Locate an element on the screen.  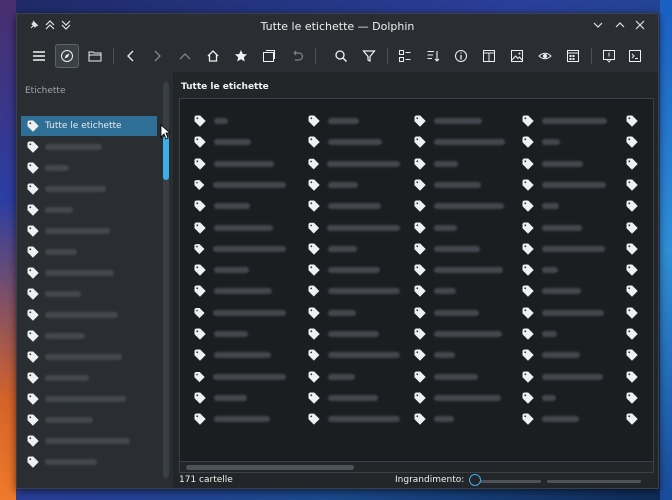
new-tab-icon is located at coordinates (269, 56).